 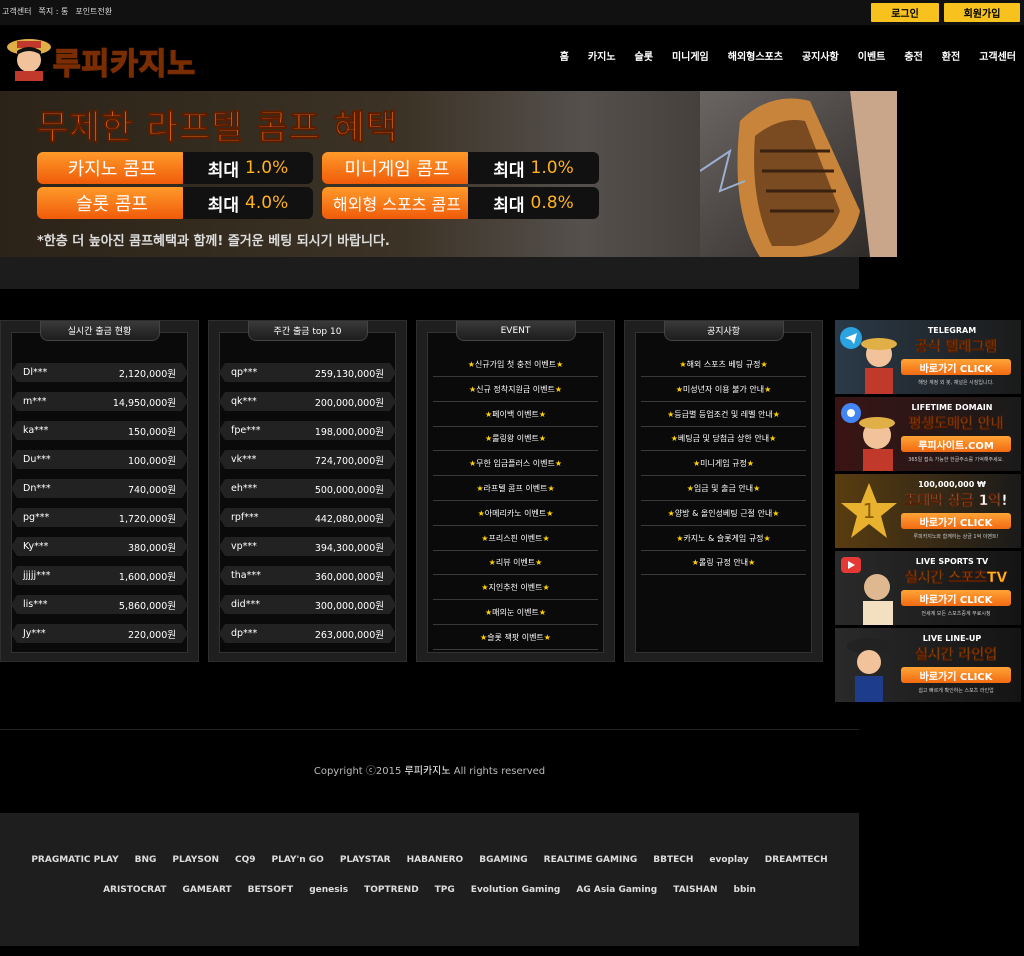 I want to click on table-row: Du*** 100,000원, so click(x=99, y=459).